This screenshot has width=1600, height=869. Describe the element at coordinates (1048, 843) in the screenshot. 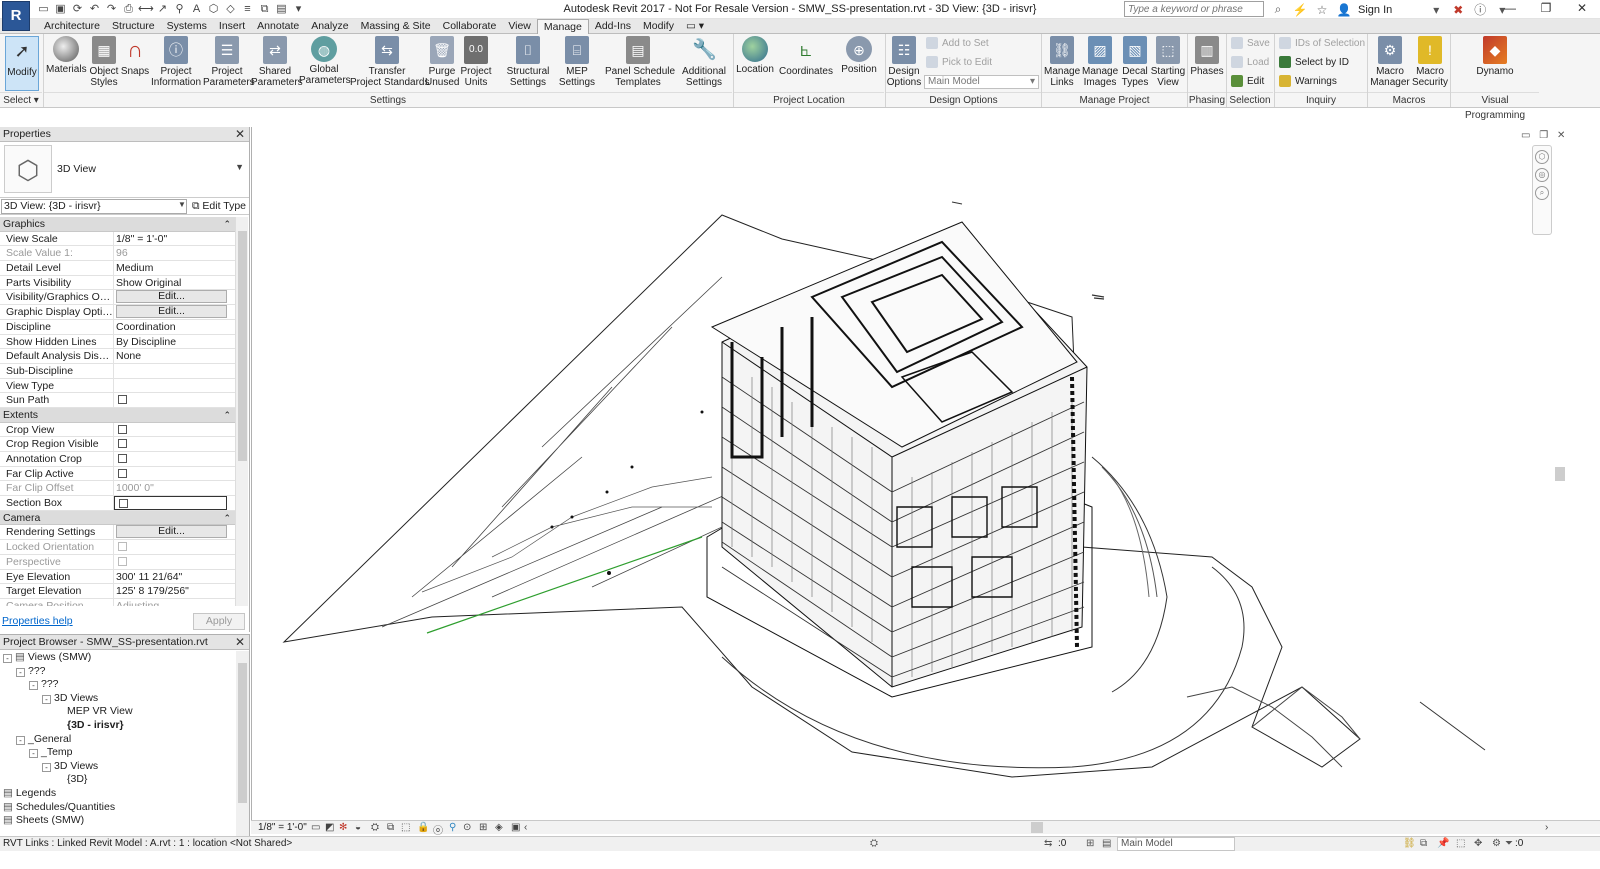

I see `editing-requests-icon: ⇆` at that location.